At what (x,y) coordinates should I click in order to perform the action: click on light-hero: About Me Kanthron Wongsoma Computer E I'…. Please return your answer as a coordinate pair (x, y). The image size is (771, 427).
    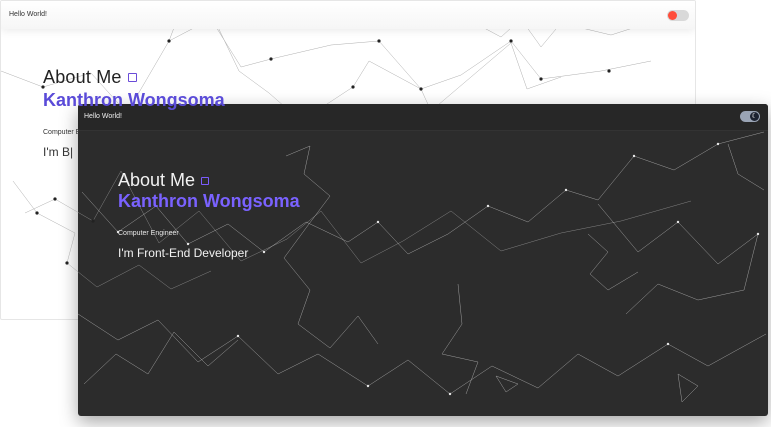
    Looking at the image, I should click on (134, 113).